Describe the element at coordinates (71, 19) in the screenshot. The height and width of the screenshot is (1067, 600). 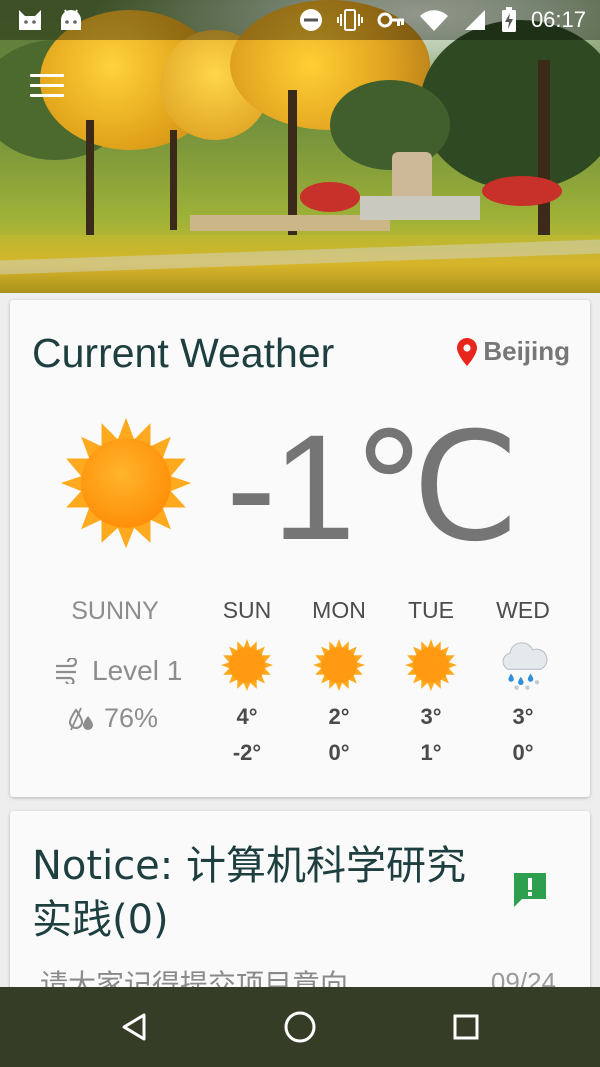
I see `android-app-icon` at that location.